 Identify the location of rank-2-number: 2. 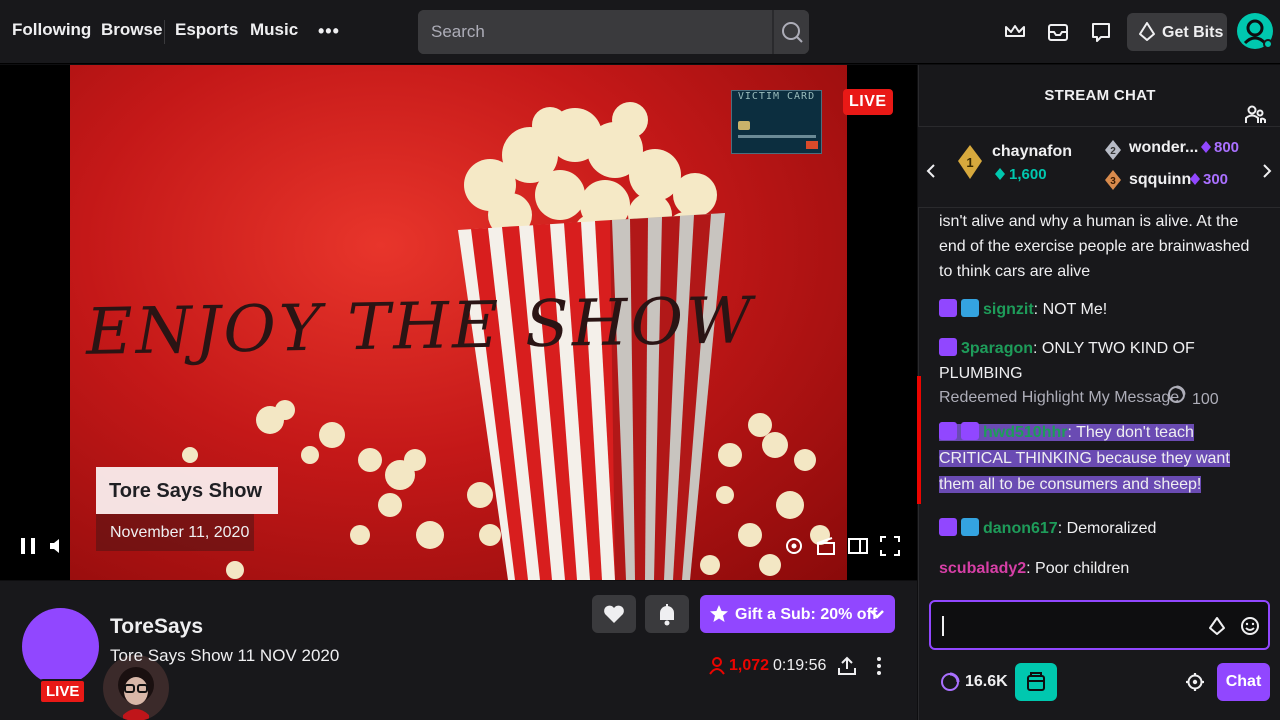
(1113, 151).